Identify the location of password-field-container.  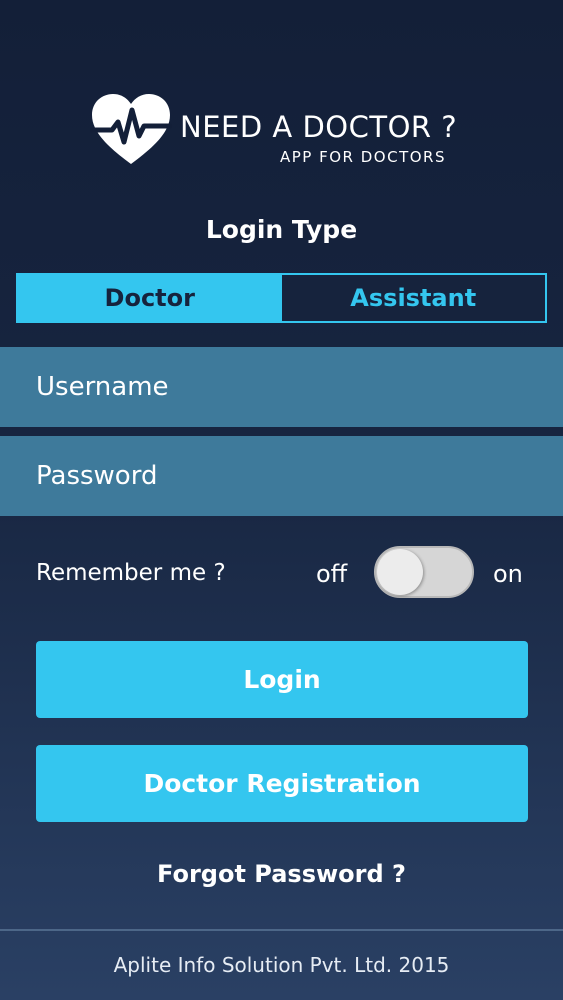
(281, 476).